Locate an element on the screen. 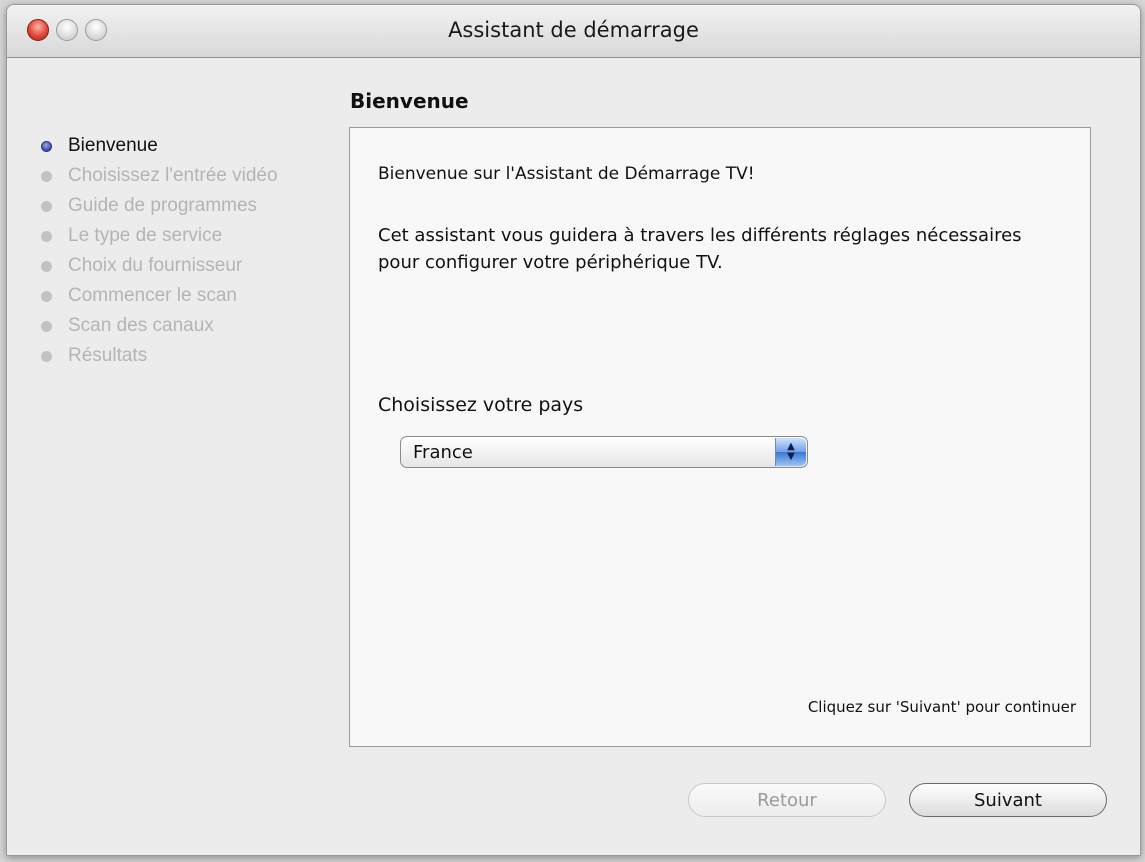 This screenshot has width=1145, height=862. step-entree-video: Choisissez l'entrée vidéo is located at coordinates (159, 176).